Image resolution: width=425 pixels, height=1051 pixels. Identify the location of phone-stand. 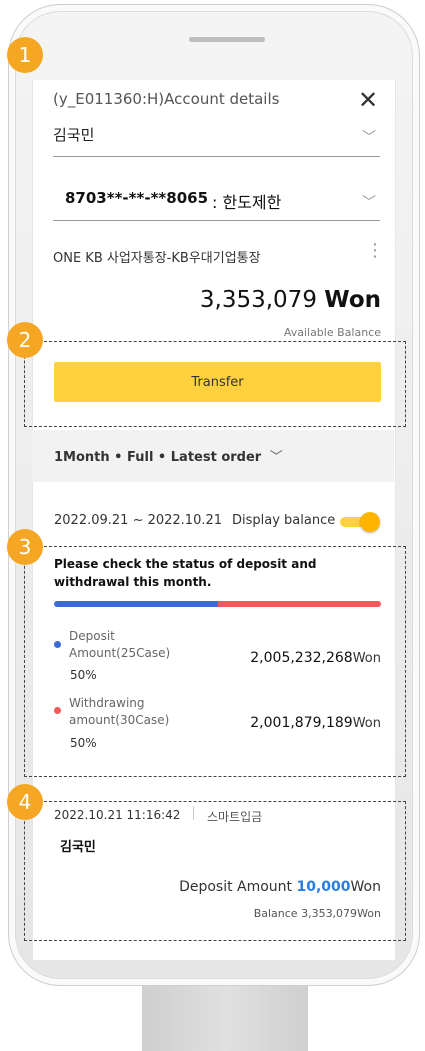
(225, 1018).